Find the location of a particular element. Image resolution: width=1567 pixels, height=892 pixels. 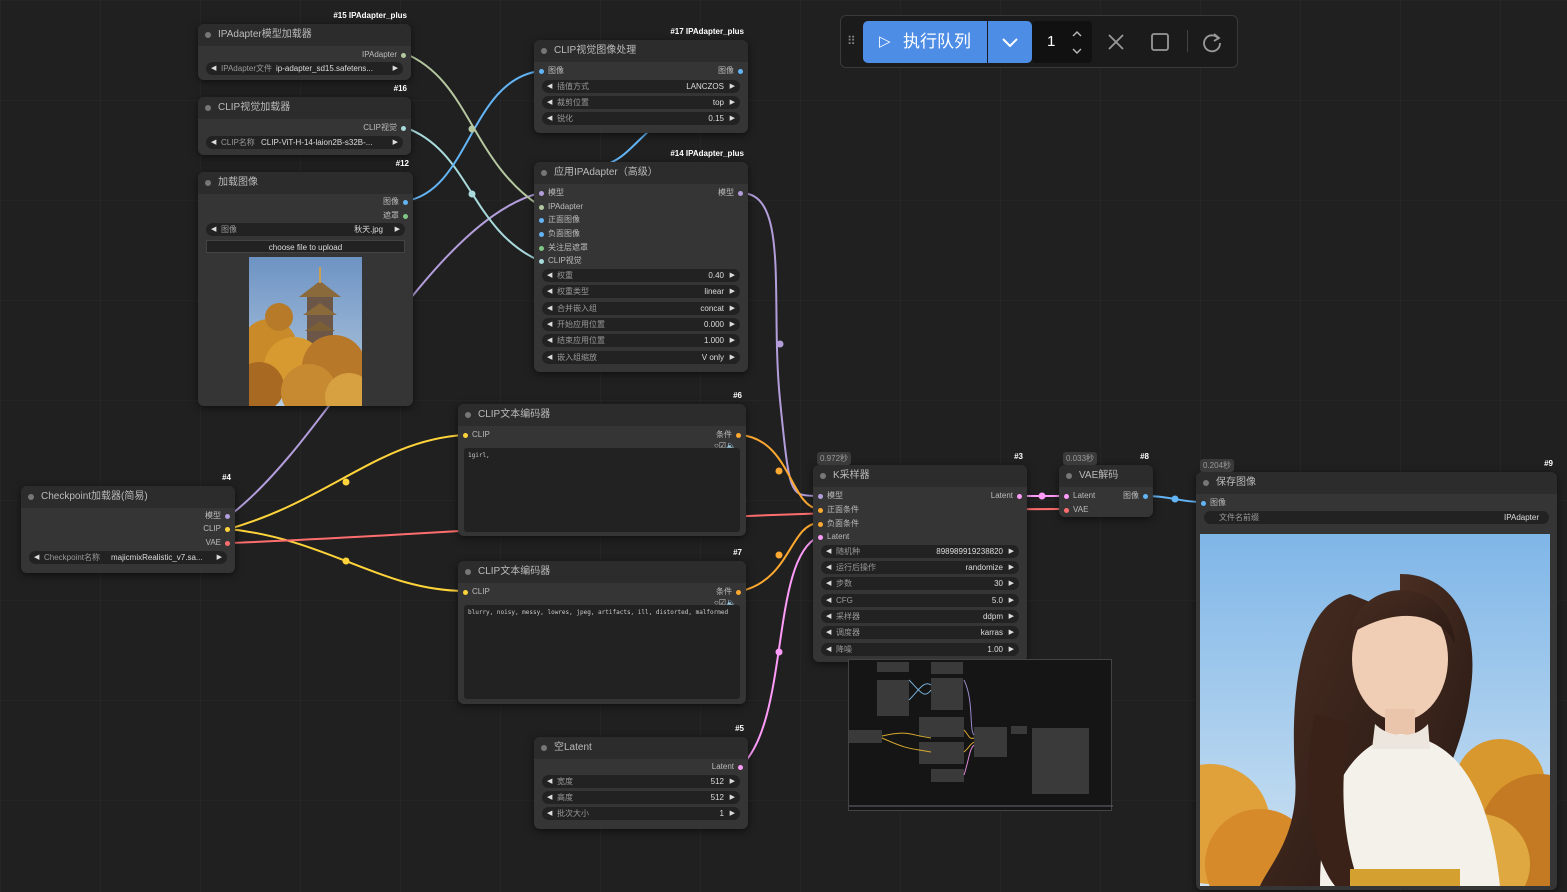

widget-seed: ◀ 随机种 898989919238820 ▶ is located at coordinates (920, 551).